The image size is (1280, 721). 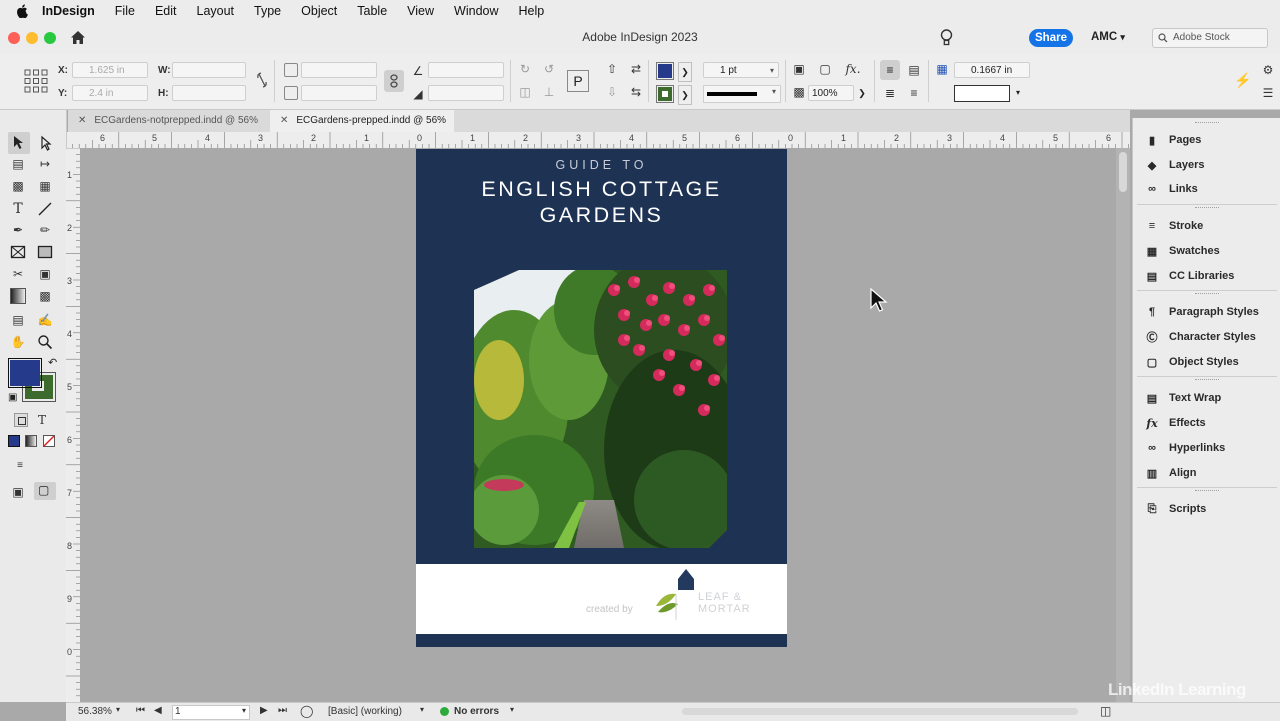 What do you see at coordinates (216, 11) in the screenshot?
I see `menu-layout: Layout` at bounding box center [216, 11].